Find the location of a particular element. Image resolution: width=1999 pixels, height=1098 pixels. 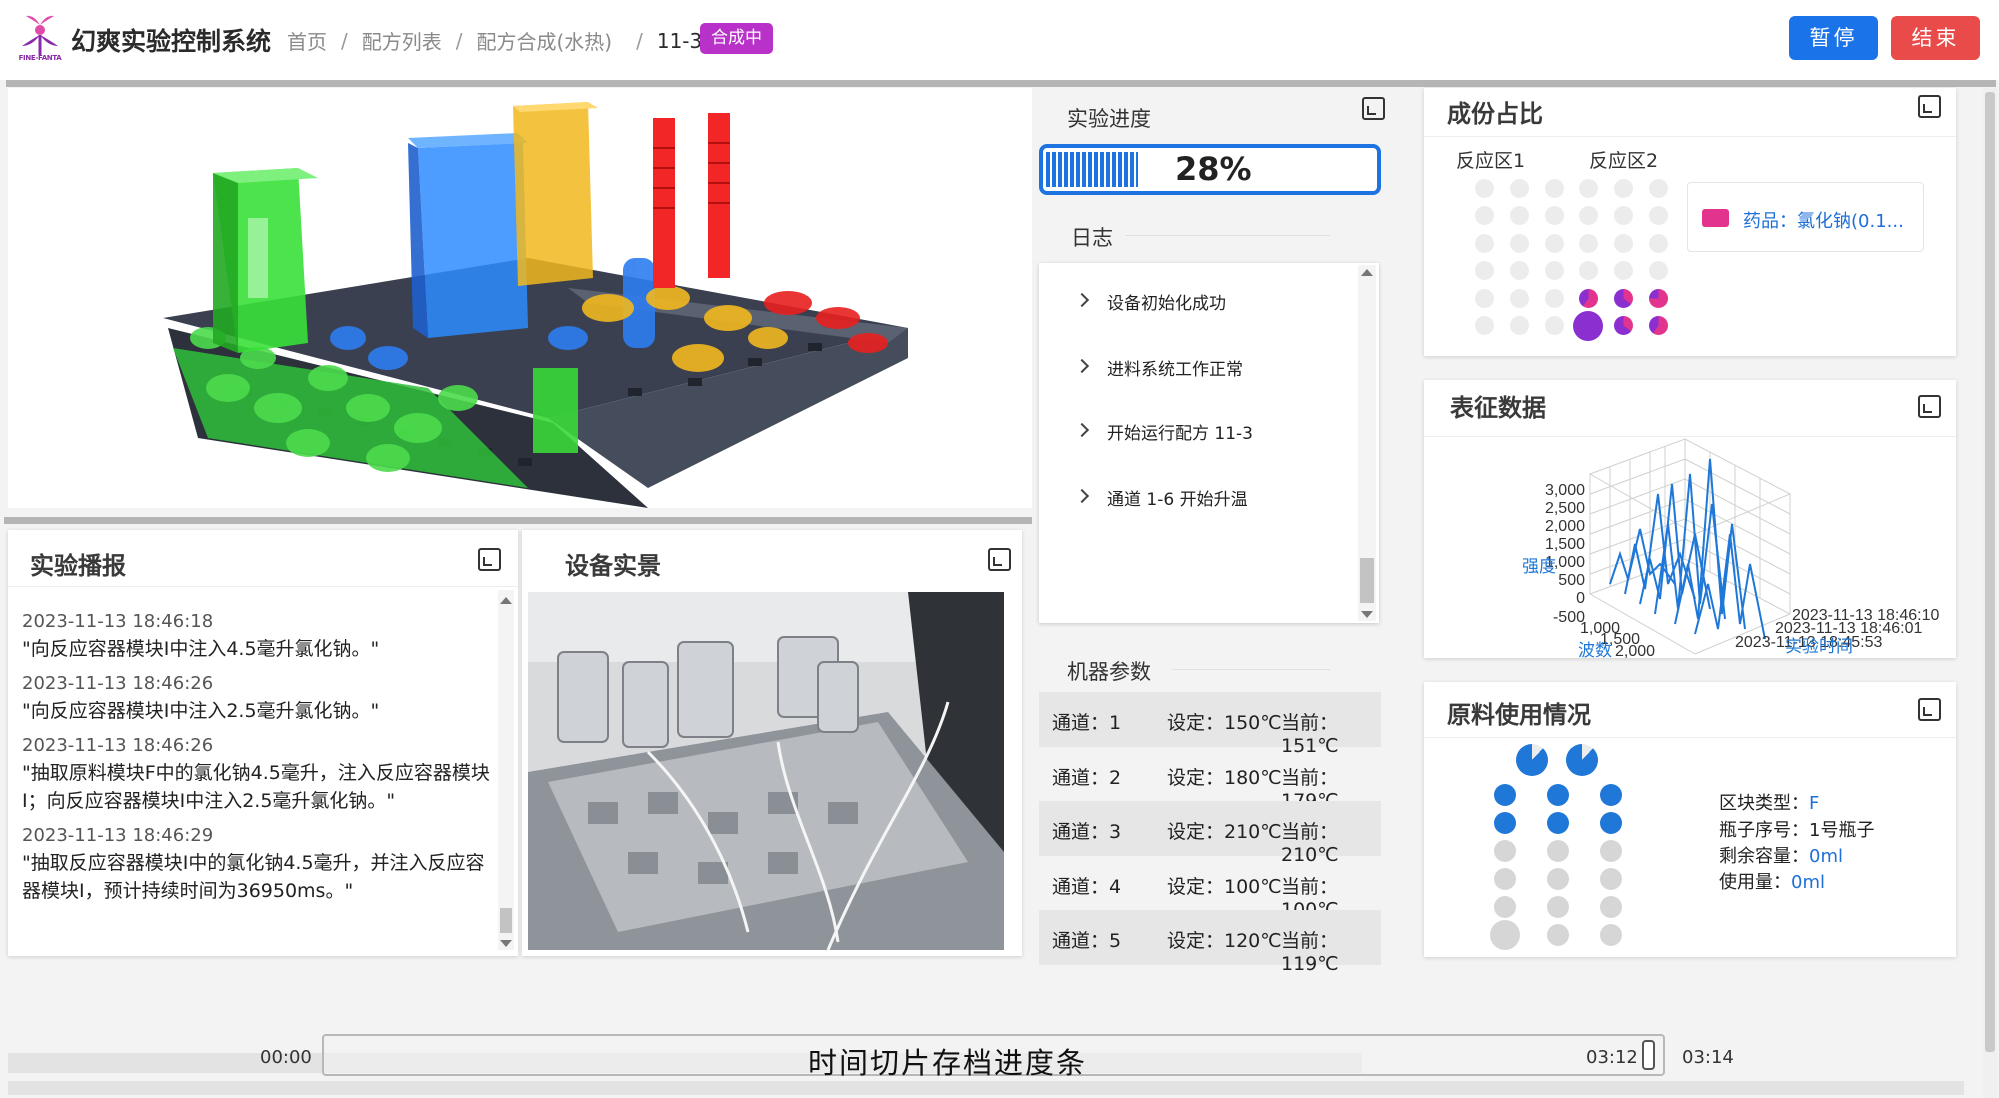

z-axis-label: 实验时间 is located at coordinates (1819, 646).